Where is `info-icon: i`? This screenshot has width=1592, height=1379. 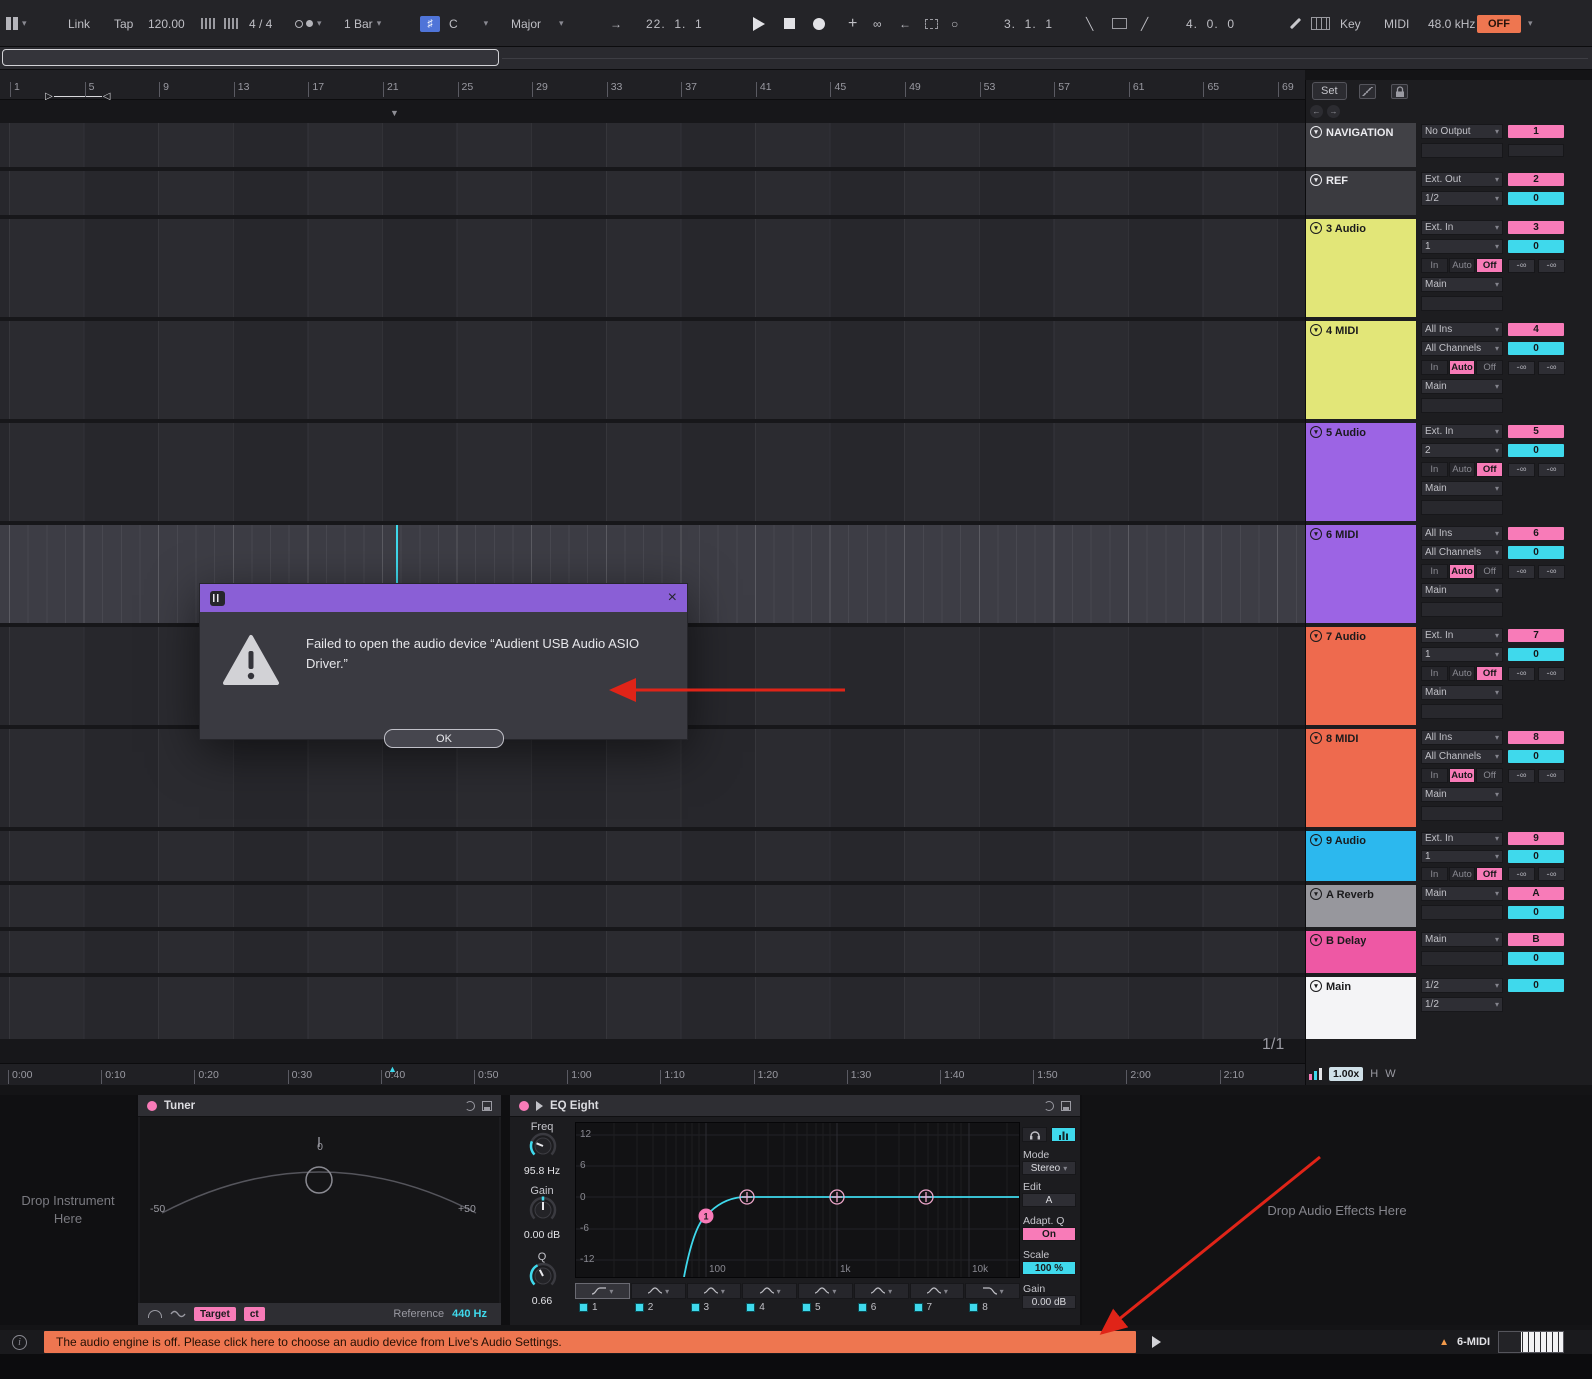
info-icon: i is located at coordinates (19, 1342).